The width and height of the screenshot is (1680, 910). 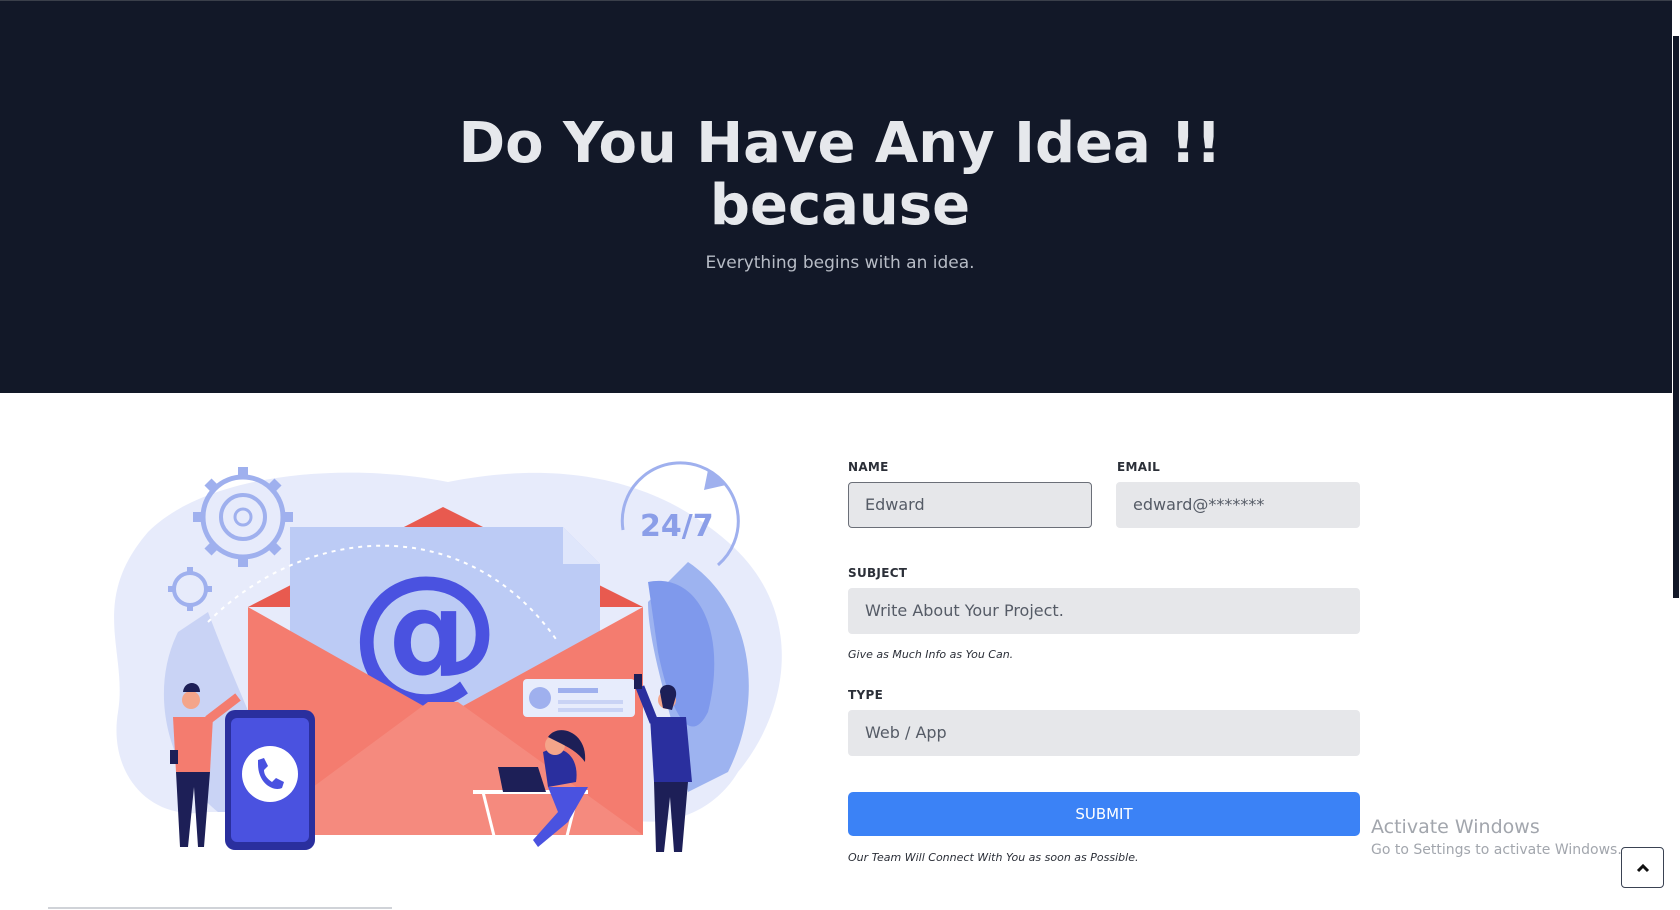 I want to click on activate-windows-subtitle: Go to Settings to activate Windows., so click(x=1496, y=850).